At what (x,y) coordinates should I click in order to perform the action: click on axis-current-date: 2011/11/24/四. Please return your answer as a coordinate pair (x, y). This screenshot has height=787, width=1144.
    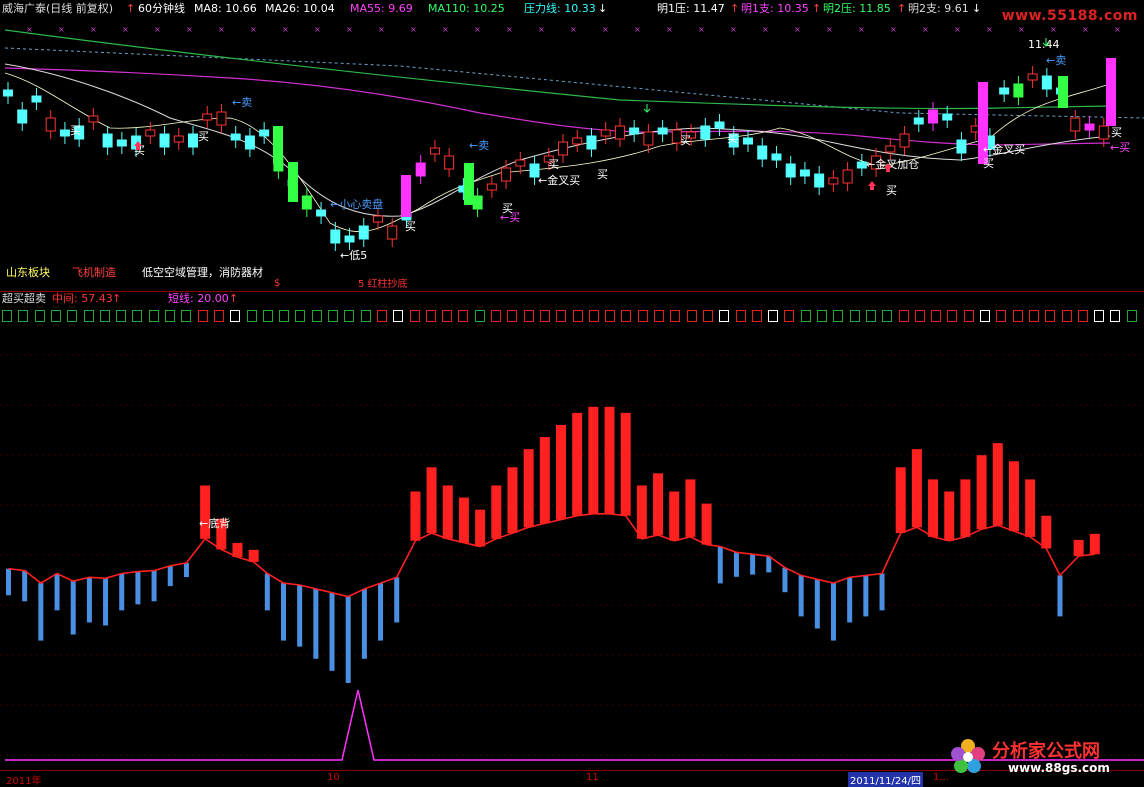
    Looking at the image, I should click on (886, 779).